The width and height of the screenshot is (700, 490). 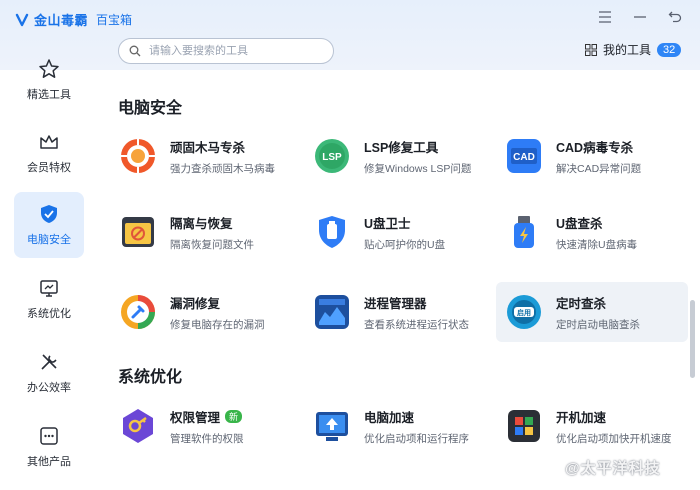 What do you see at coordinates (597, 426) in the screenshot?
I see `tool-boot-speedup: 开机加速优化启动项加快开机速度` at bounding box center [597, 426].